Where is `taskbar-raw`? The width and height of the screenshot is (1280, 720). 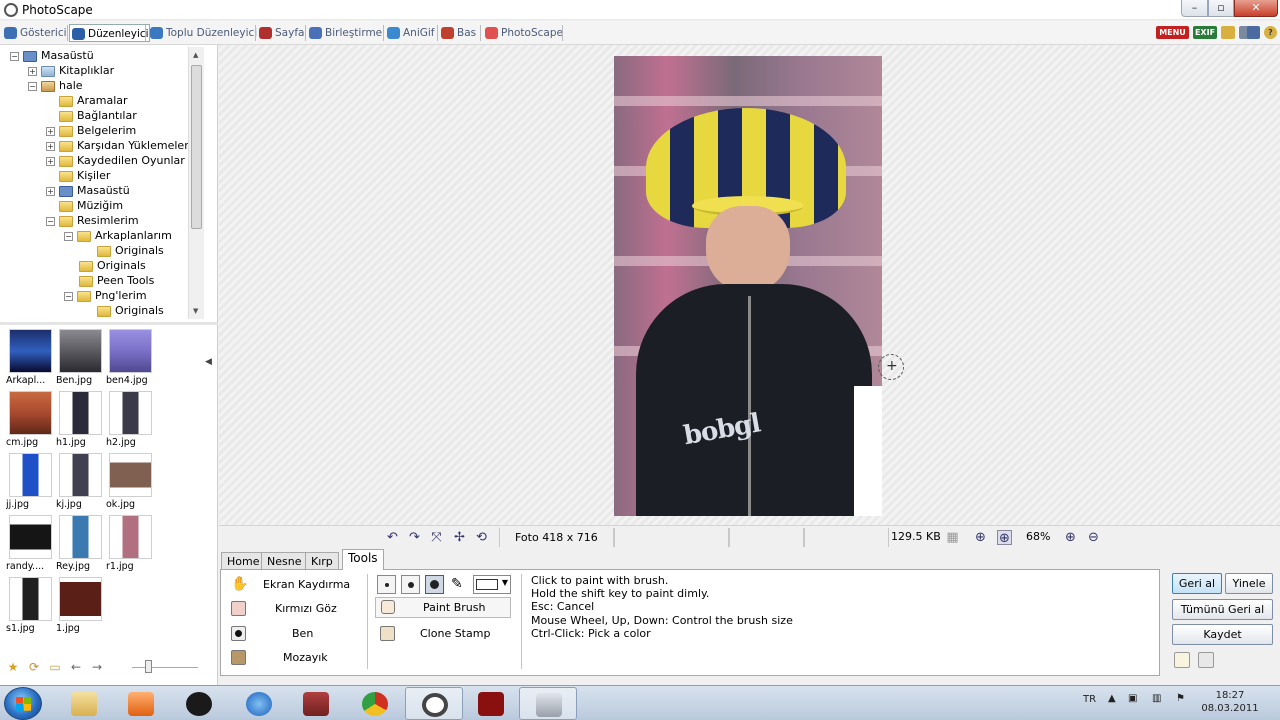
taskbar-raw is located at coordinates (491, 703).